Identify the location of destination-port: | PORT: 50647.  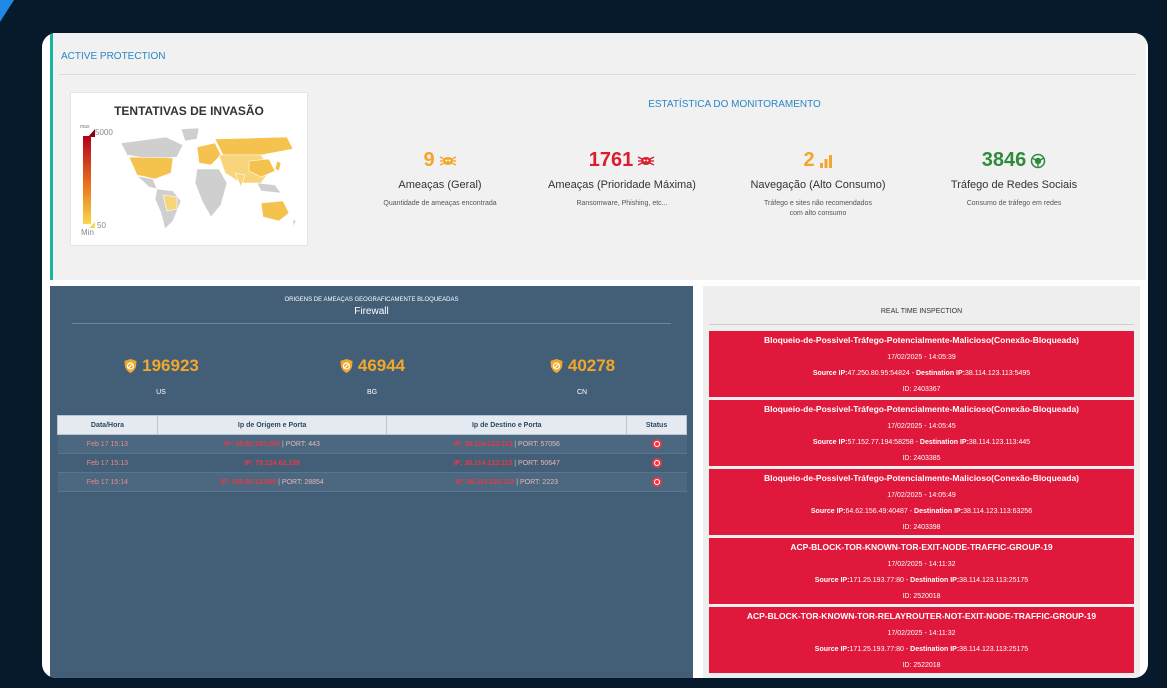
(536, 463).